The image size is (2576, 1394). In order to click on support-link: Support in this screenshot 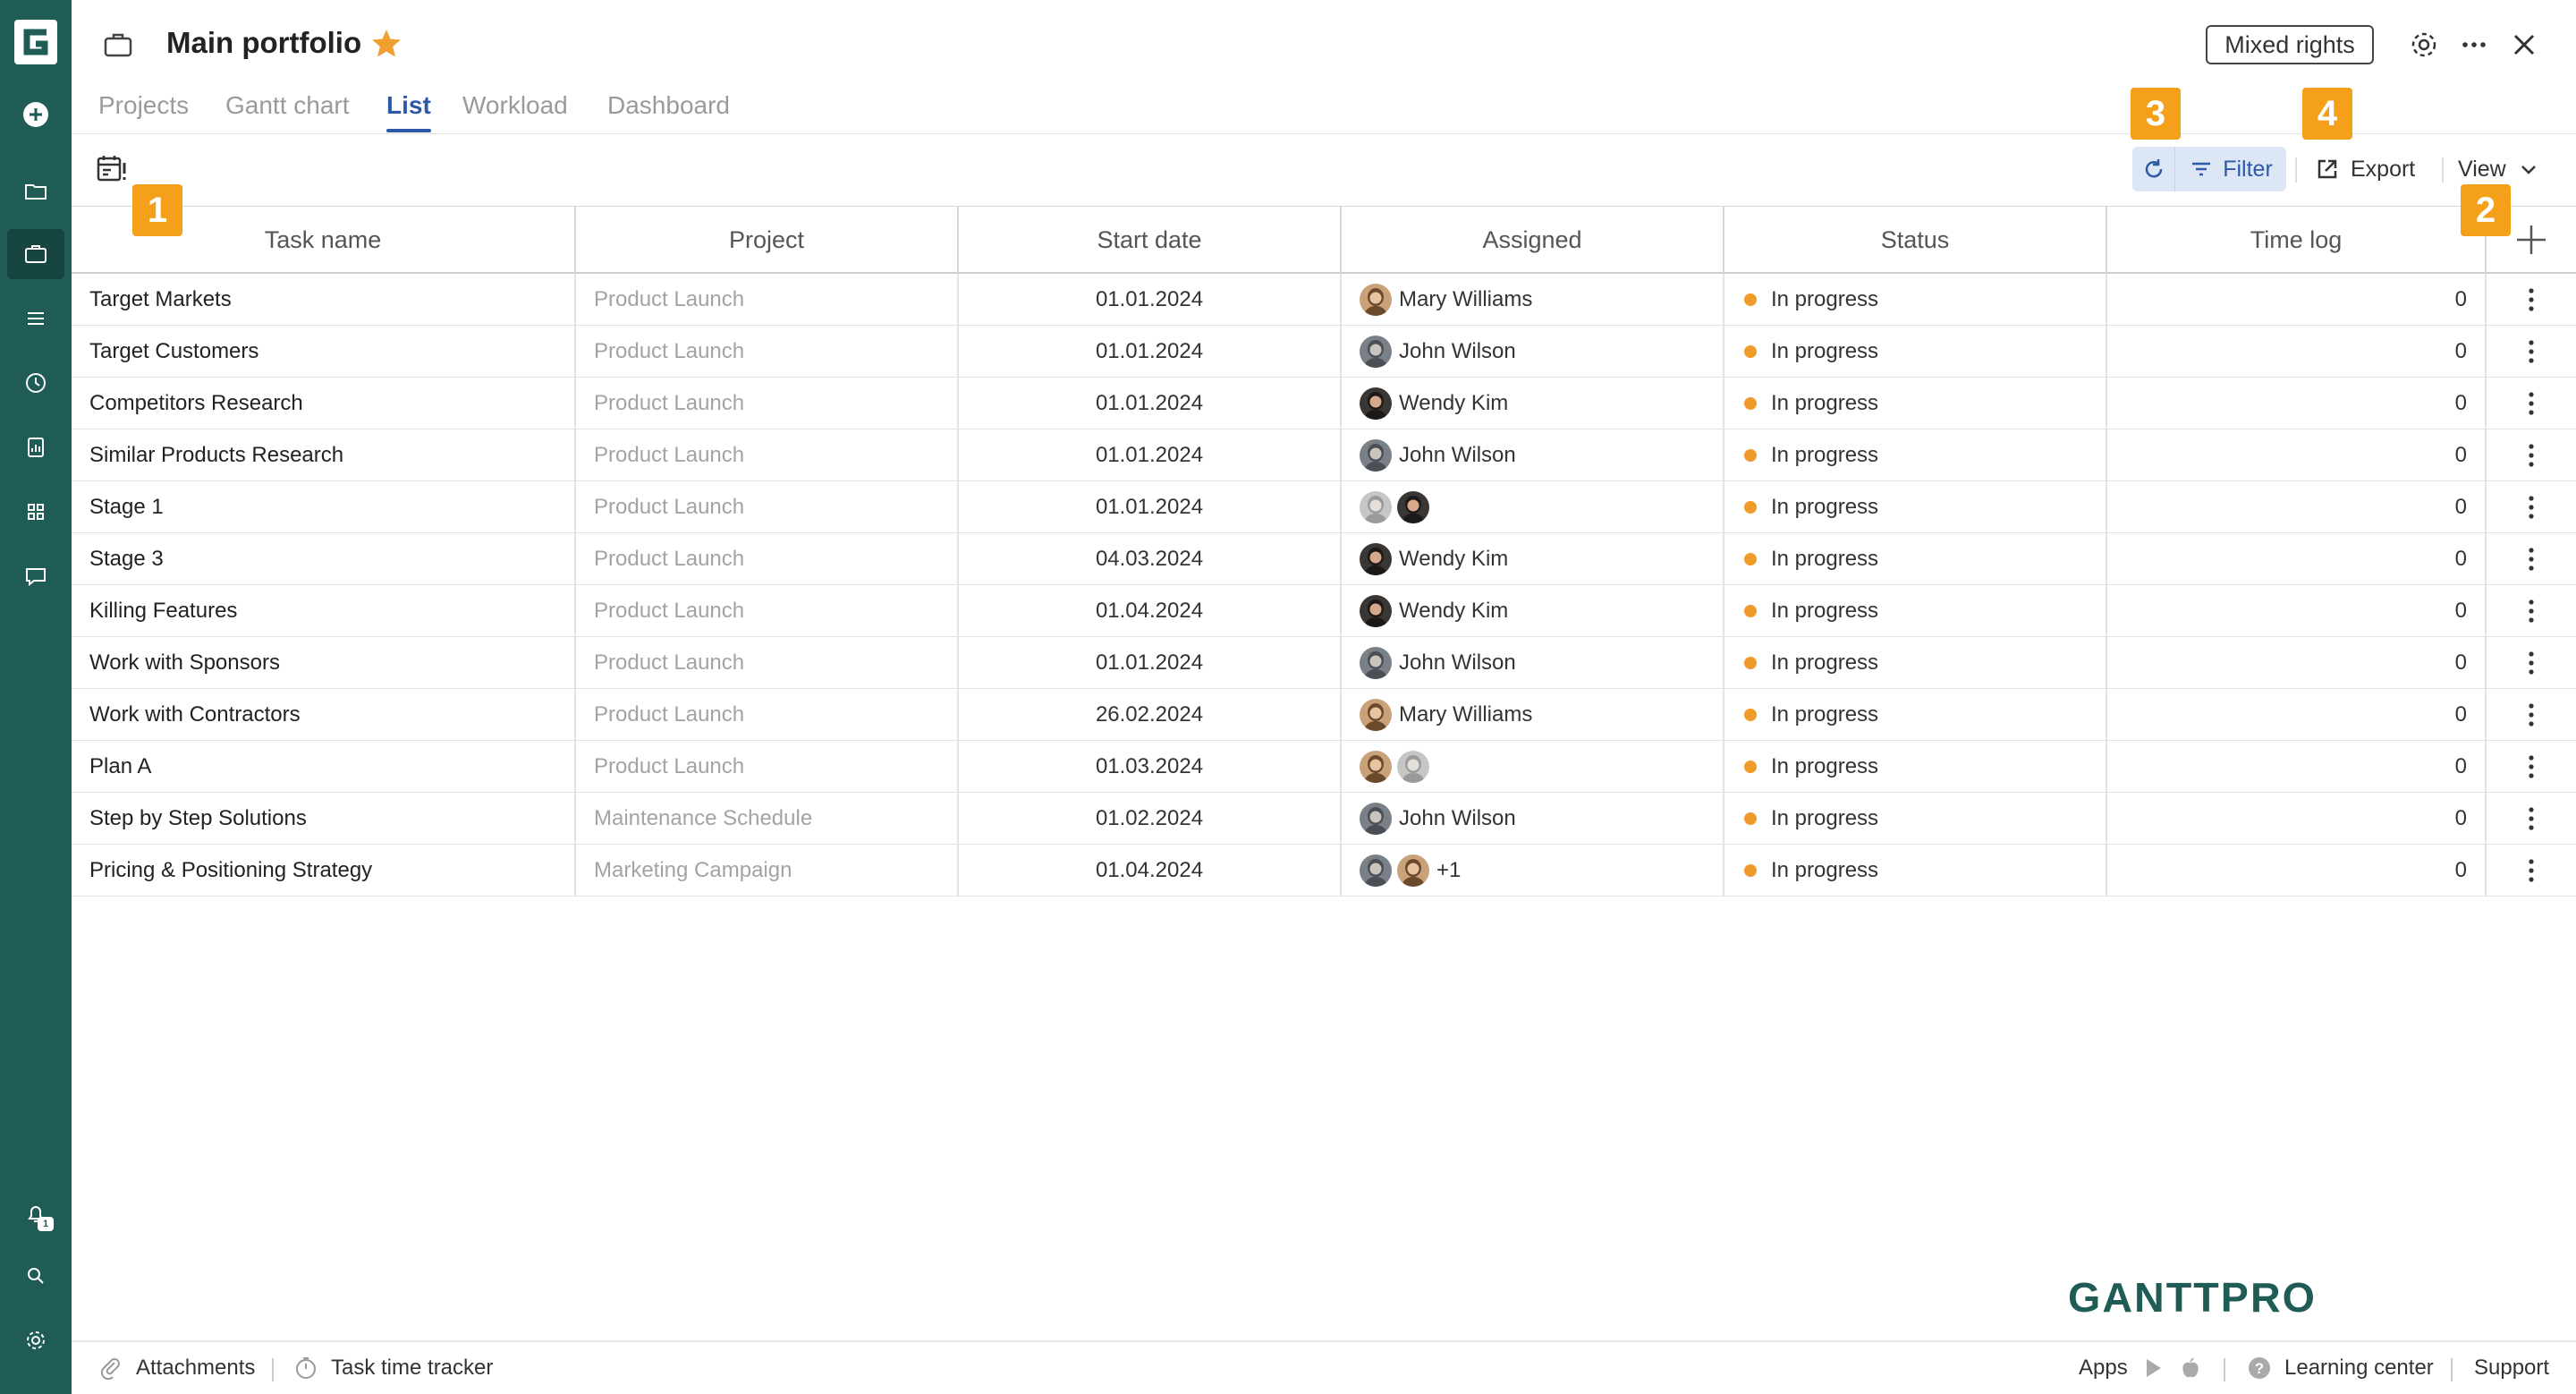, I will do `click(2511, 1368)`.